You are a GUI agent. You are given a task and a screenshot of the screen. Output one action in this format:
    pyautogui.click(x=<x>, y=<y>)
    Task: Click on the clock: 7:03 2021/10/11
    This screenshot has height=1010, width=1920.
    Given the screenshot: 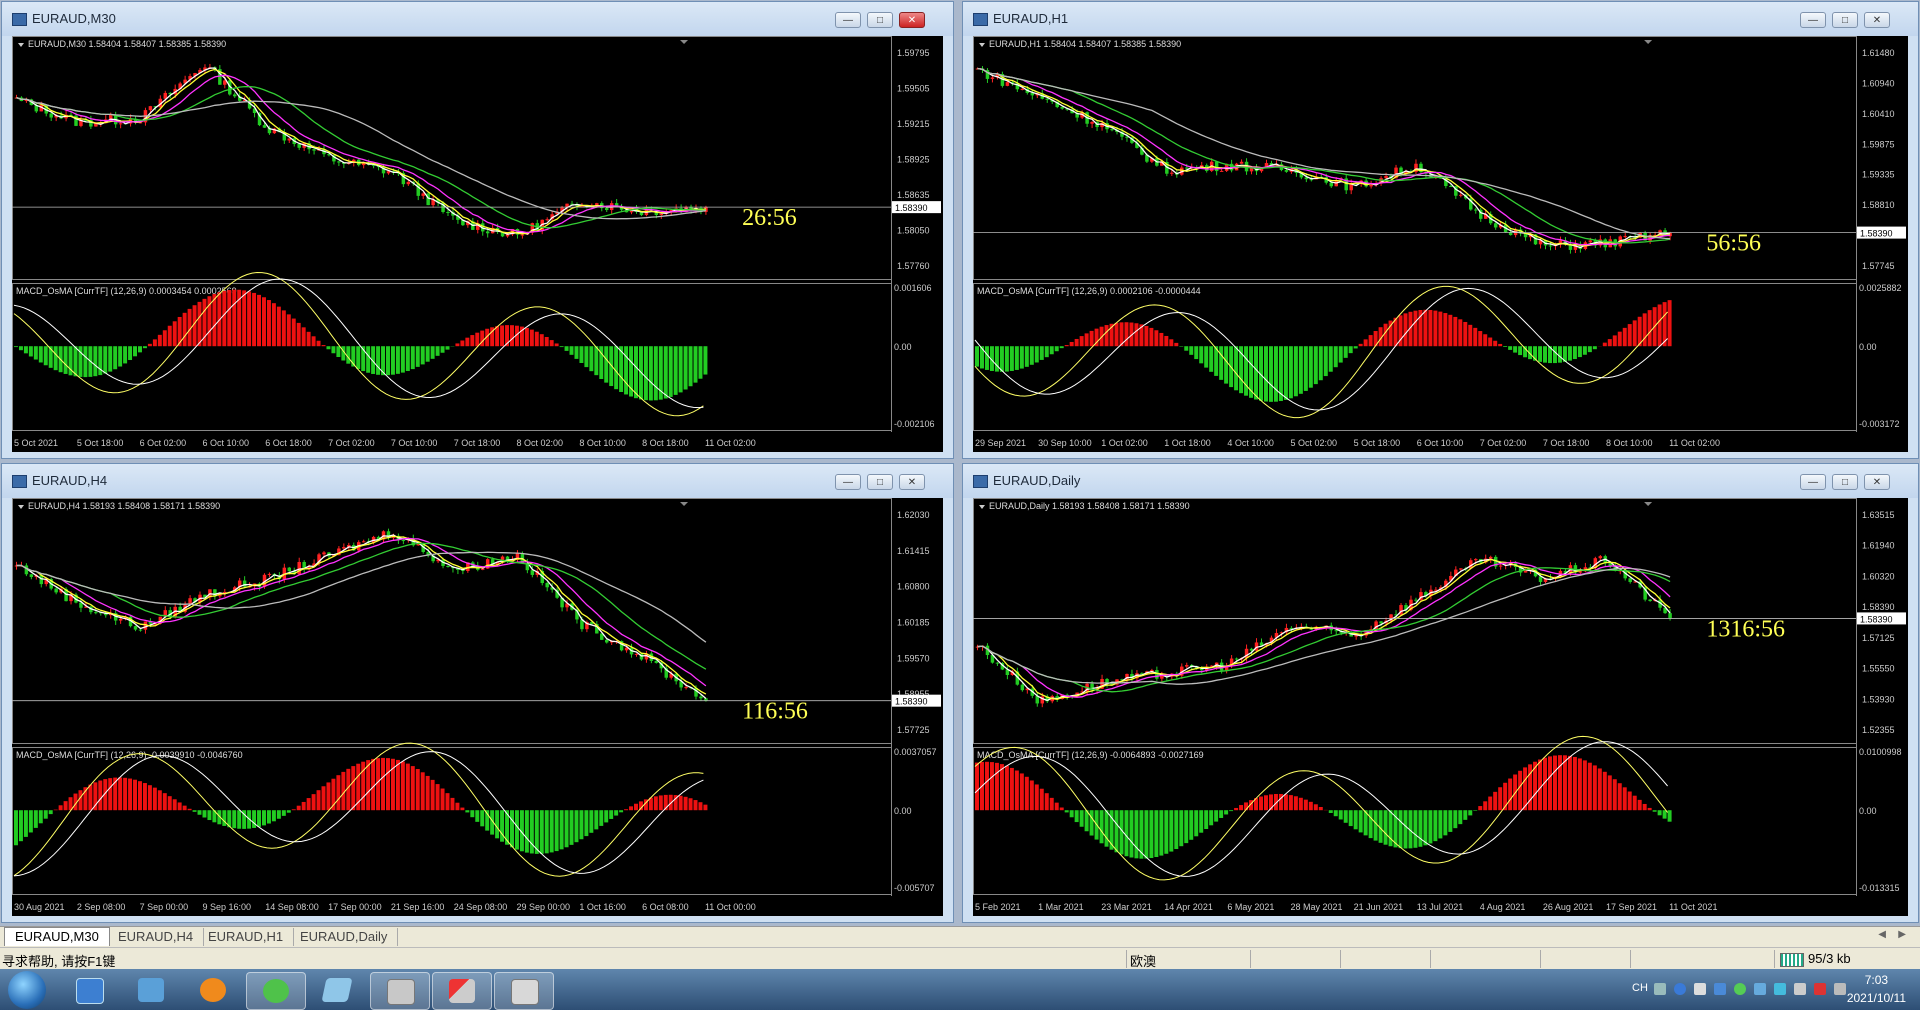 What is the action you would take?
    pyautogui.click(x=1876, y=989)
    